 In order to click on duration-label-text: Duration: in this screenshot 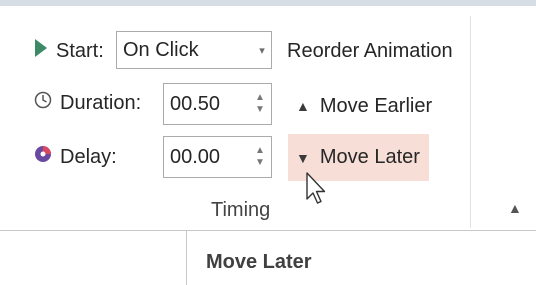, I will do `click(101, 103)`.